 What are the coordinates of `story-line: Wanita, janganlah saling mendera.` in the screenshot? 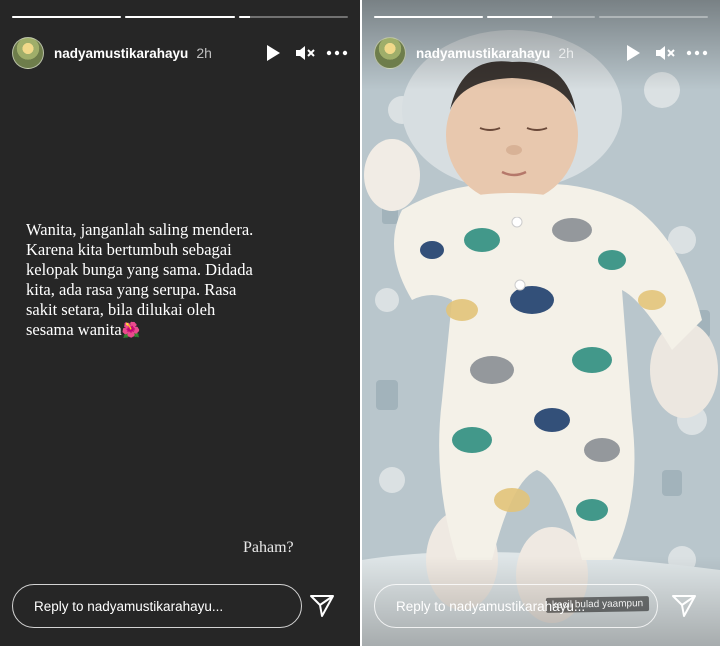 It's located at (140, 229).